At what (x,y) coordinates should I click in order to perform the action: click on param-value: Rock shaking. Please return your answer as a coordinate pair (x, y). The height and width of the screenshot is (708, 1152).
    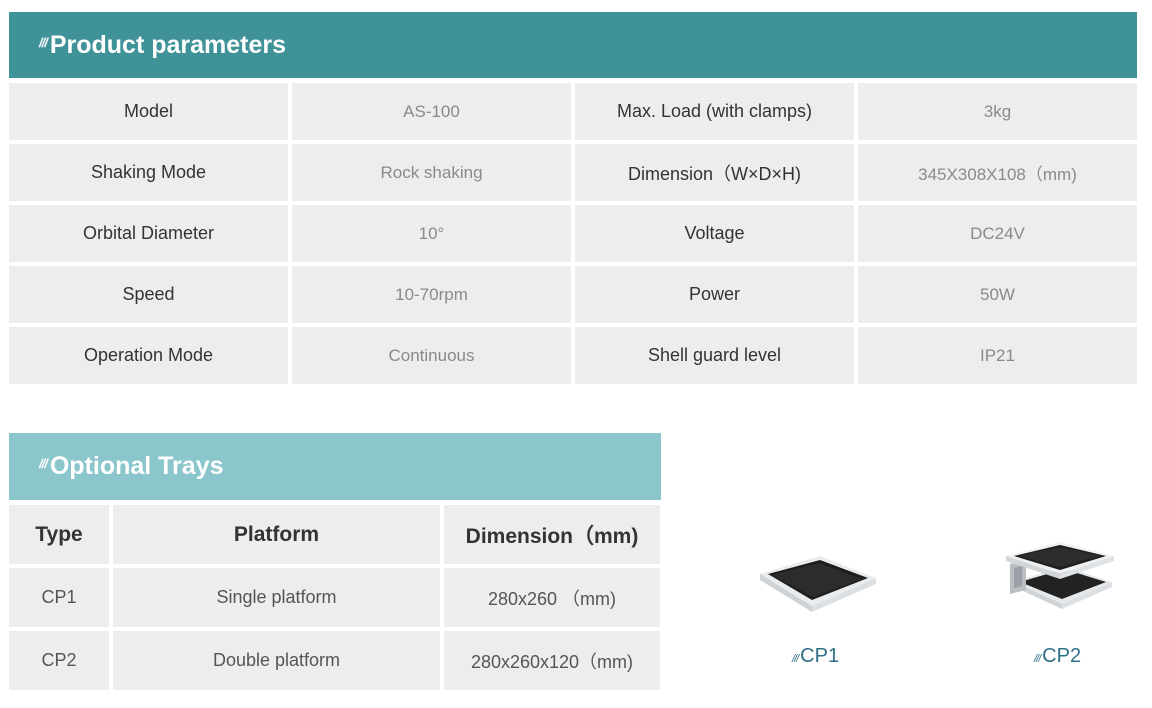
    Looking at the image, I should click on (431, 172).